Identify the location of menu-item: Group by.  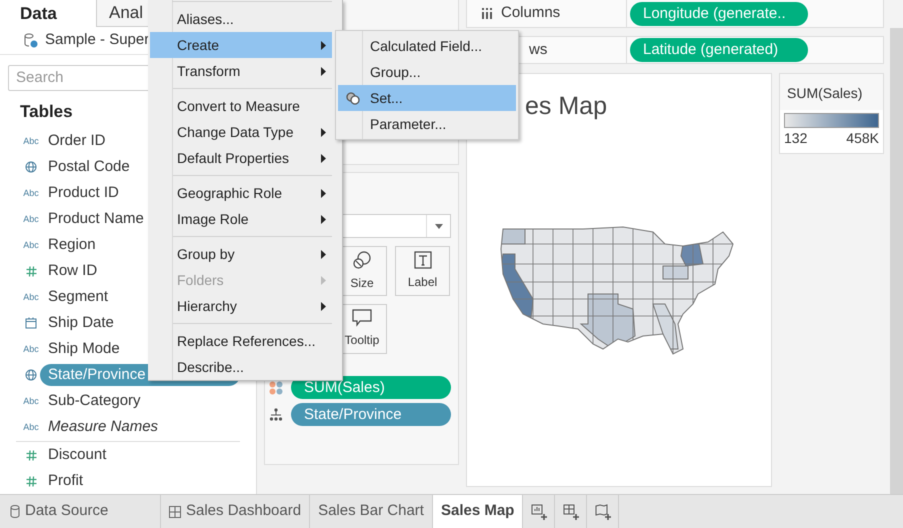
(241, 254).